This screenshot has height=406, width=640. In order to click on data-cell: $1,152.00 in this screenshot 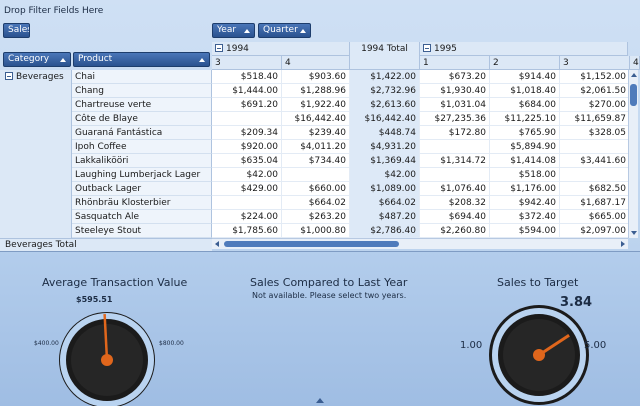, I will do `click(594, 77)`.